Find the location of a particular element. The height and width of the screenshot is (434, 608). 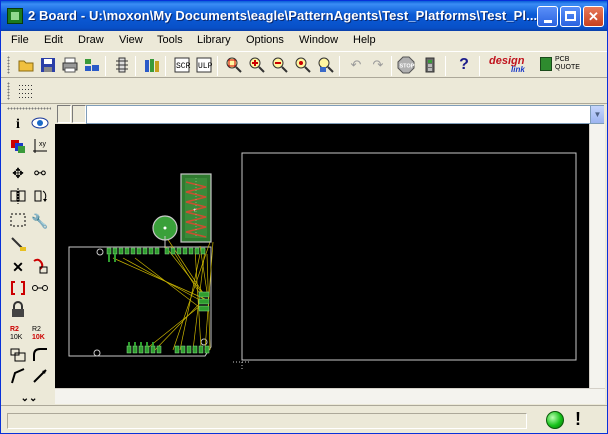

split-icon is located at coordinates (18, 355).